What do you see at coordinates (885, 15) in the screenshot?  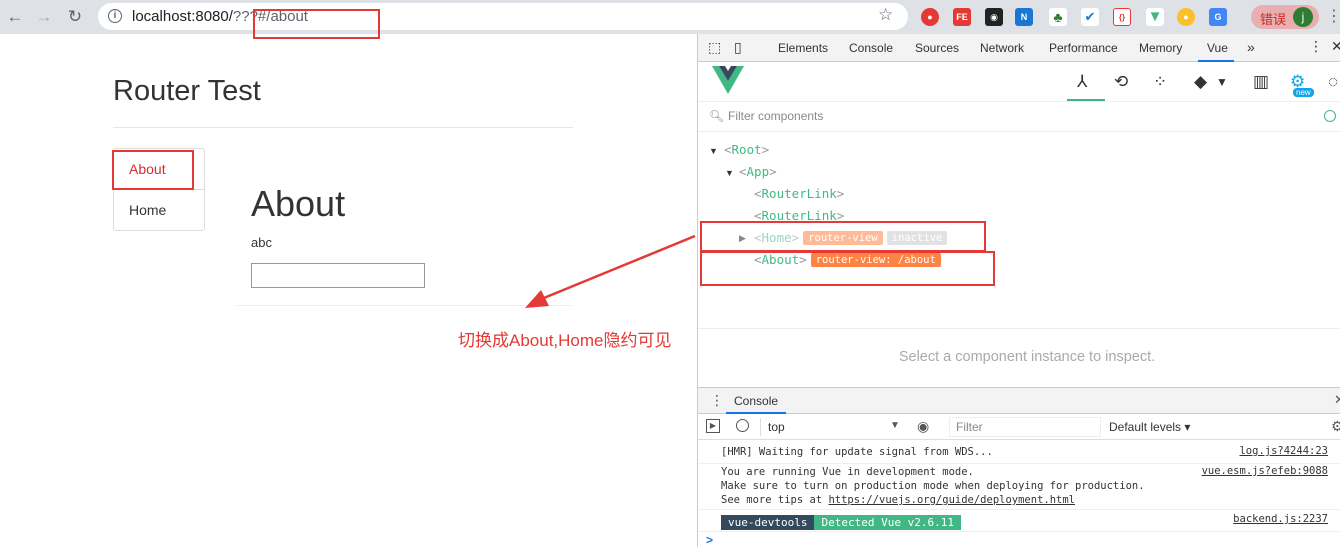 I see `bookmark-star-icon: ☆` at bounding box center [885, 15].